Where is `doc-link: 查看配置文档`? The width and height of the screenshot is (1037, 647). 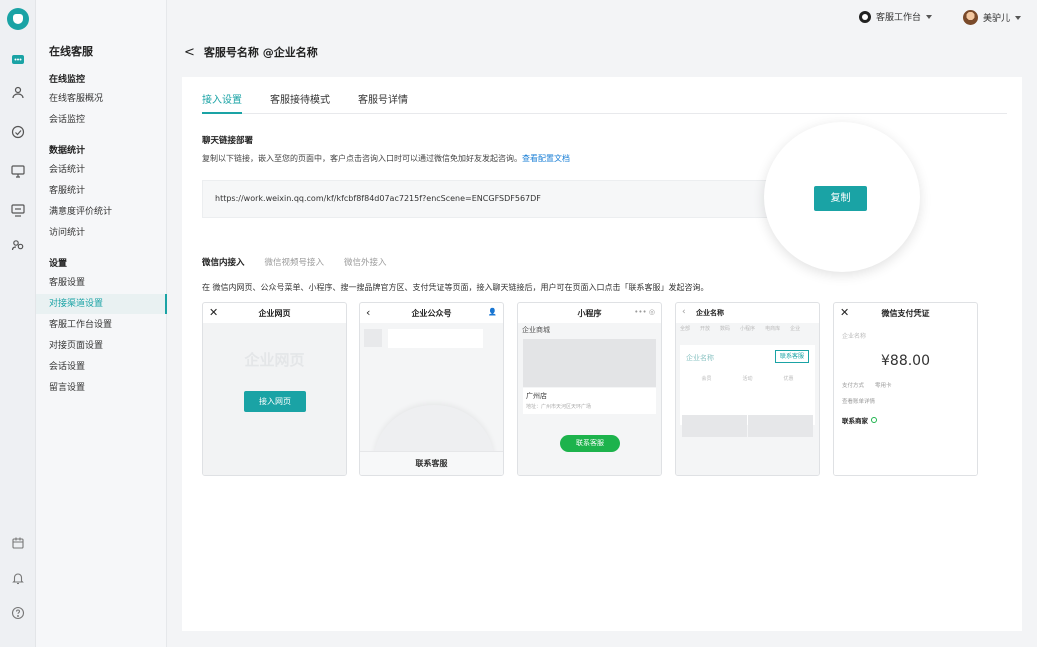 doc-link: 查看配置文档 is located at coordinates (546, 158).